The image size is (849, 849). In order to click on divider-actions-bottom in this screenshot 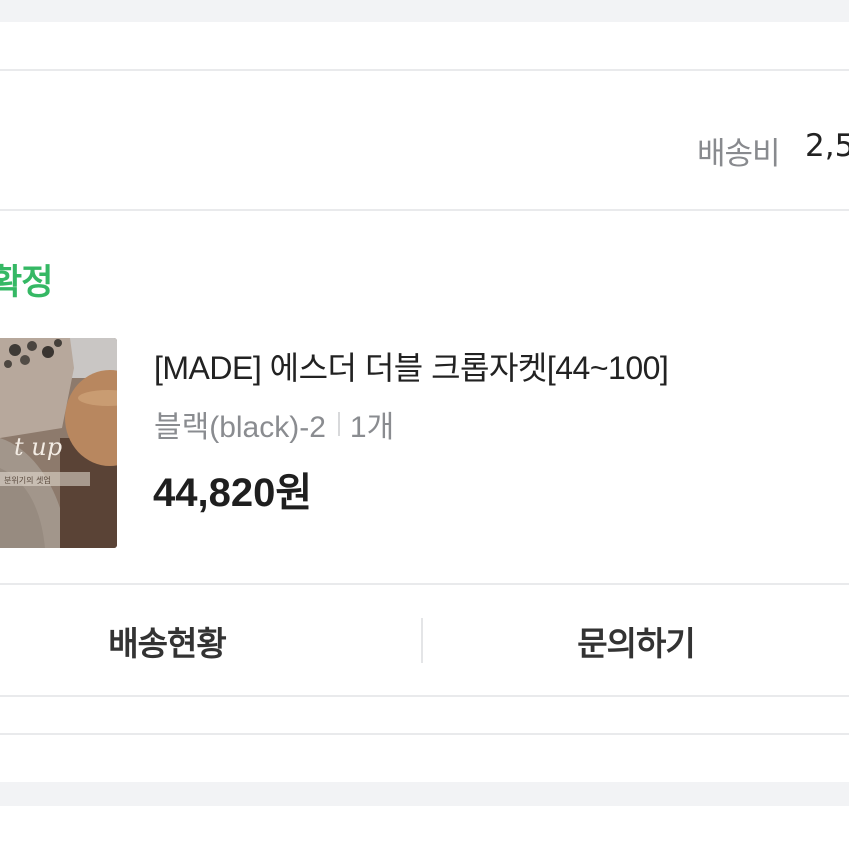, I will do `click(424, 696)`.